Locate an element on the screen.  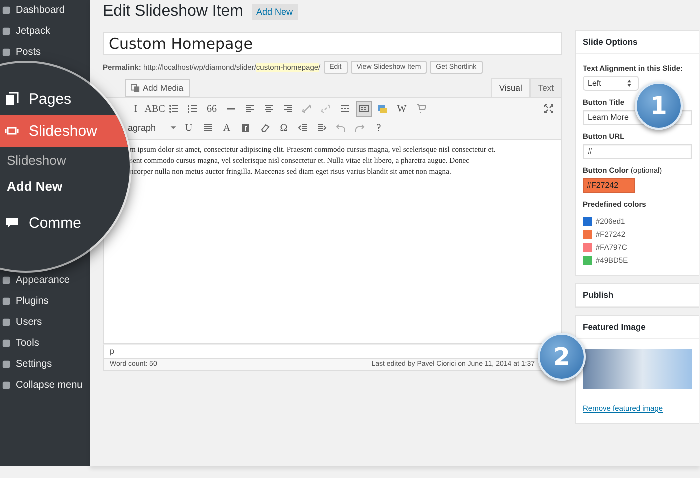
menu-item: Jetpack is located at coordinates (45, 31).